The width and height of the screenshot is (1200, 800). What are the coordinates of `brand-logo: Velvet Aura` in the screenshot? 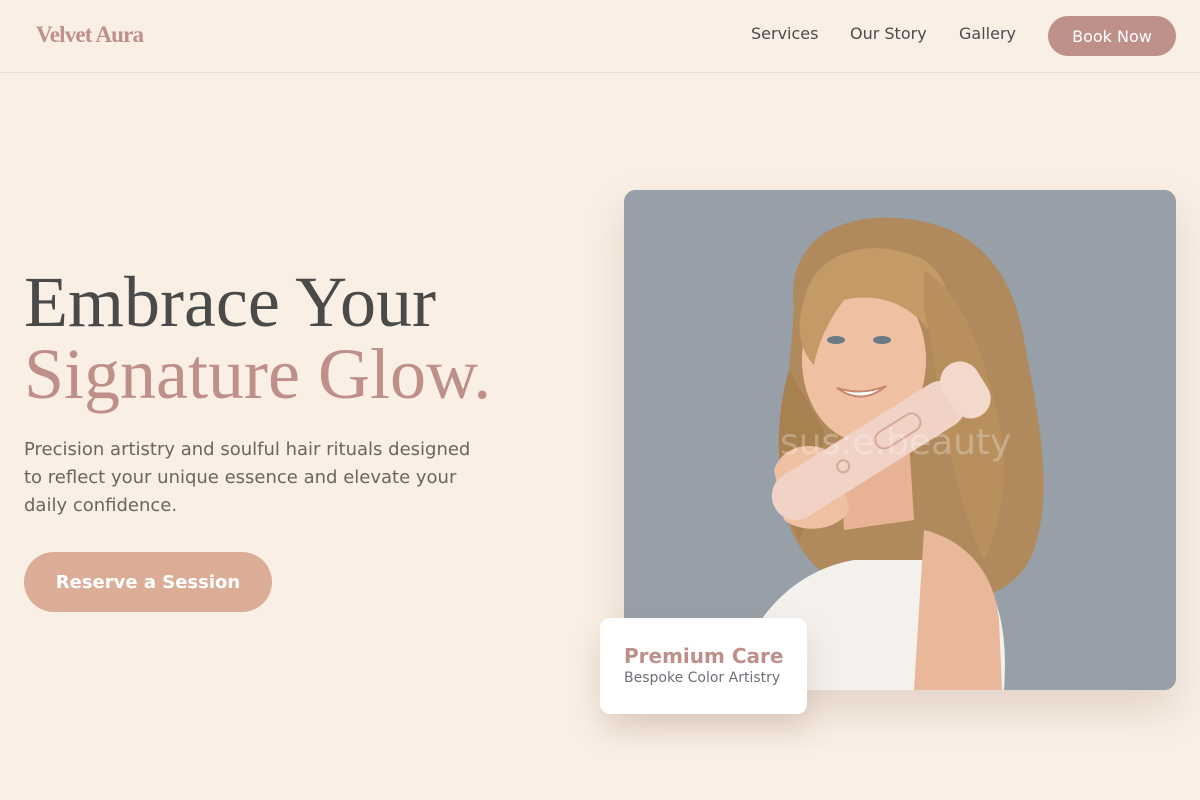 It's located at (90, 35).